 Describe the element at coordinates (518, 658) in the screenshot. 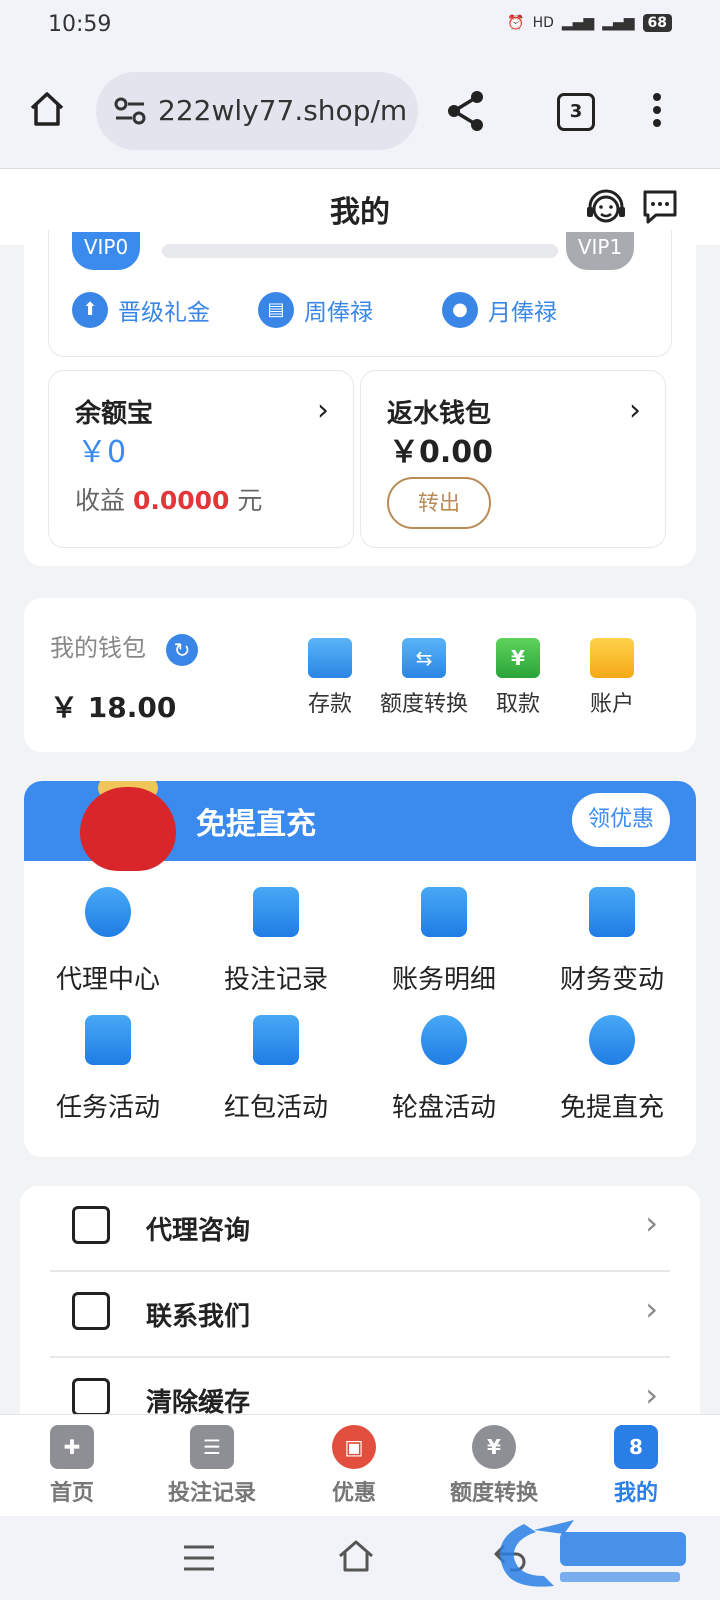

I see `withdraw-icon: ¥` at that location.